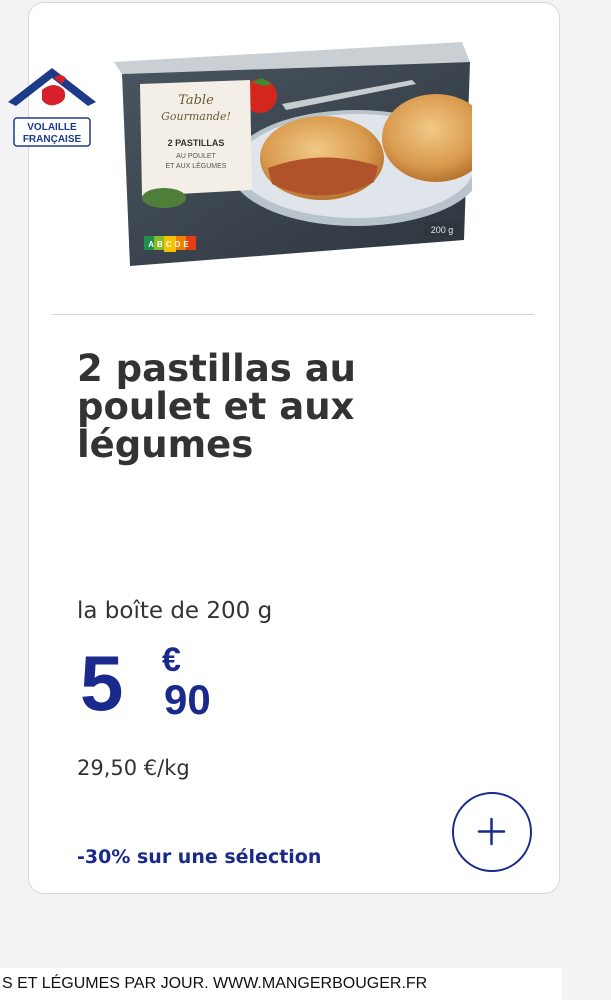 The width and height of the screenshot is (611, 1000). I want to click on nutriscore-letters: ABCDE, so click(169, 244).